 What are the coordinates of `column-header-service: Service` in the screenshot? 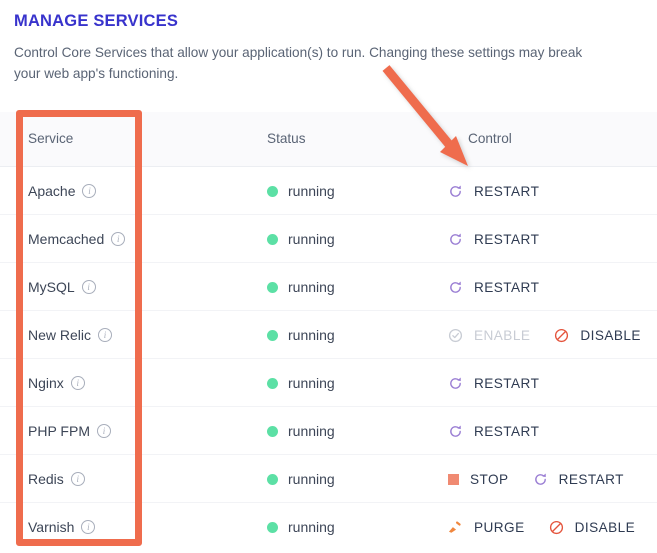 It's located at (51, 138).